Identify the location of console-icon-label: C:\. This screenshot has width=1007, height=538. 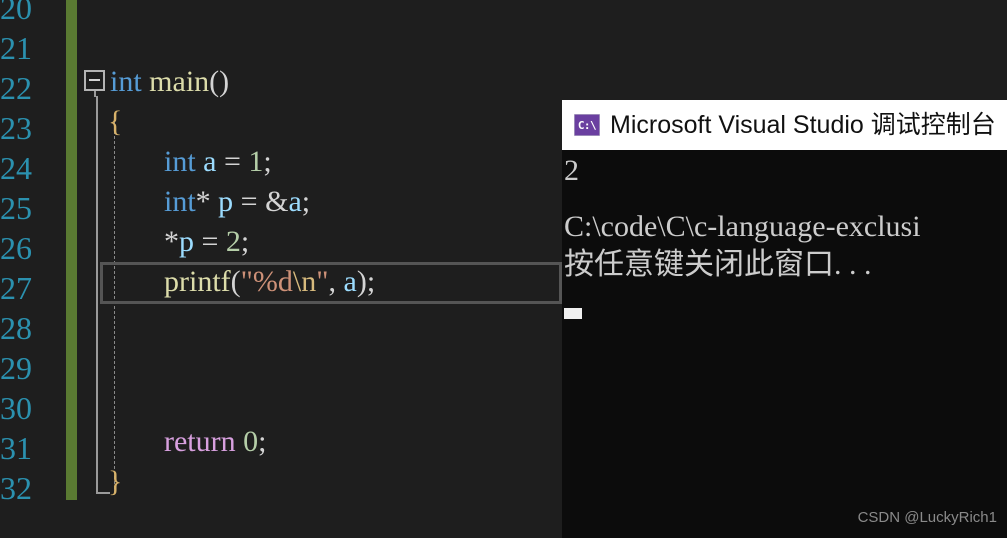
(587, 125).